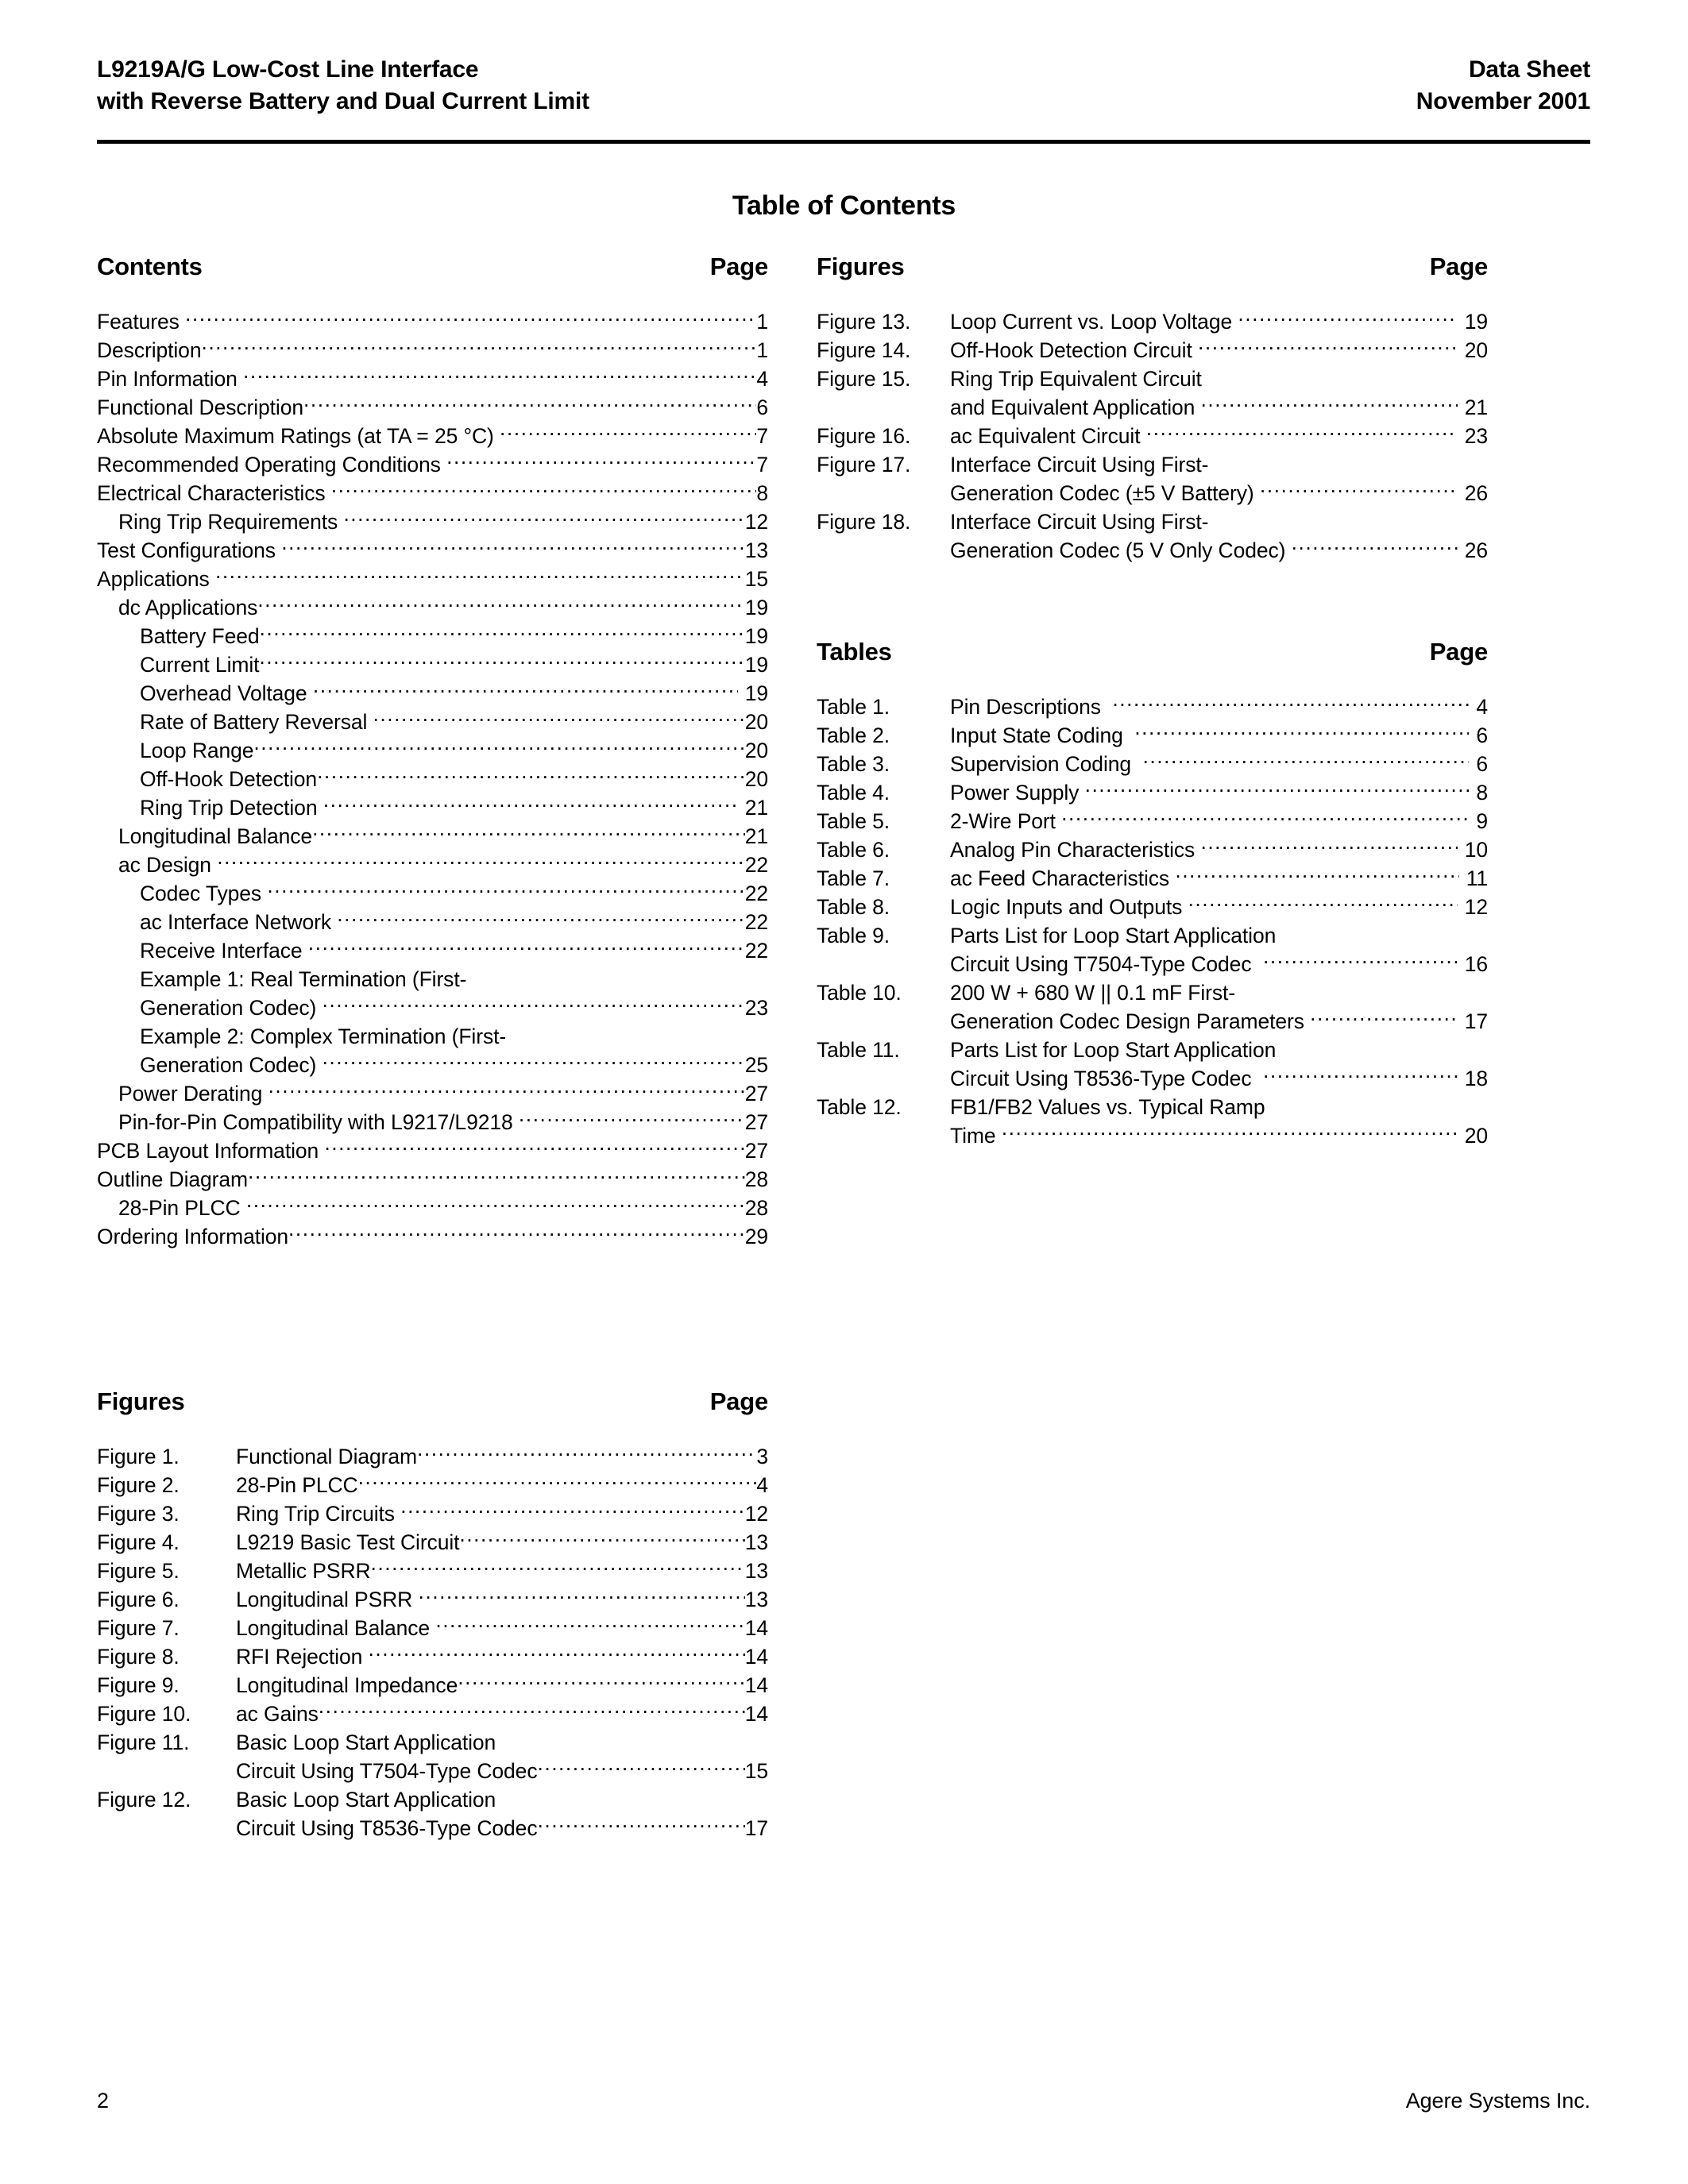 The width and height of the screenshot is (1688, 2184). What do you see at coordinates (433, 1093) in the screenshot?
I see `toc-entry: Power Derating 27` at bounding box center [433, 1093].